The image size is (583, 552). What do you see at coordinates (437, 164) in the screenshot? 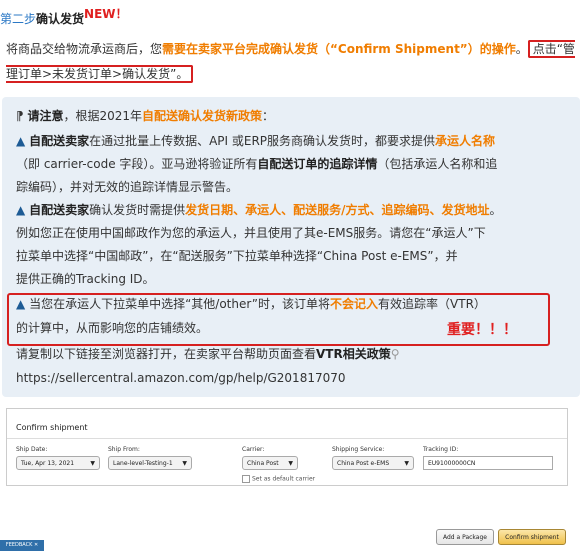
I see `notice-text: （包括承运人名称和追` at bounding box center [437, 164].